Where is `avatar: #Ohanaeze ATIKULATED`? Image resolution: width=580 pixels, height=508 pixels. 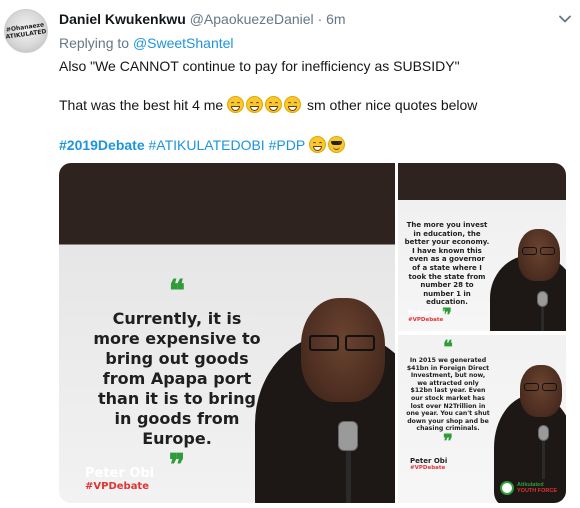
avatar: #Ohanaeze ATIKULATED is located at coordinates (26, 31).